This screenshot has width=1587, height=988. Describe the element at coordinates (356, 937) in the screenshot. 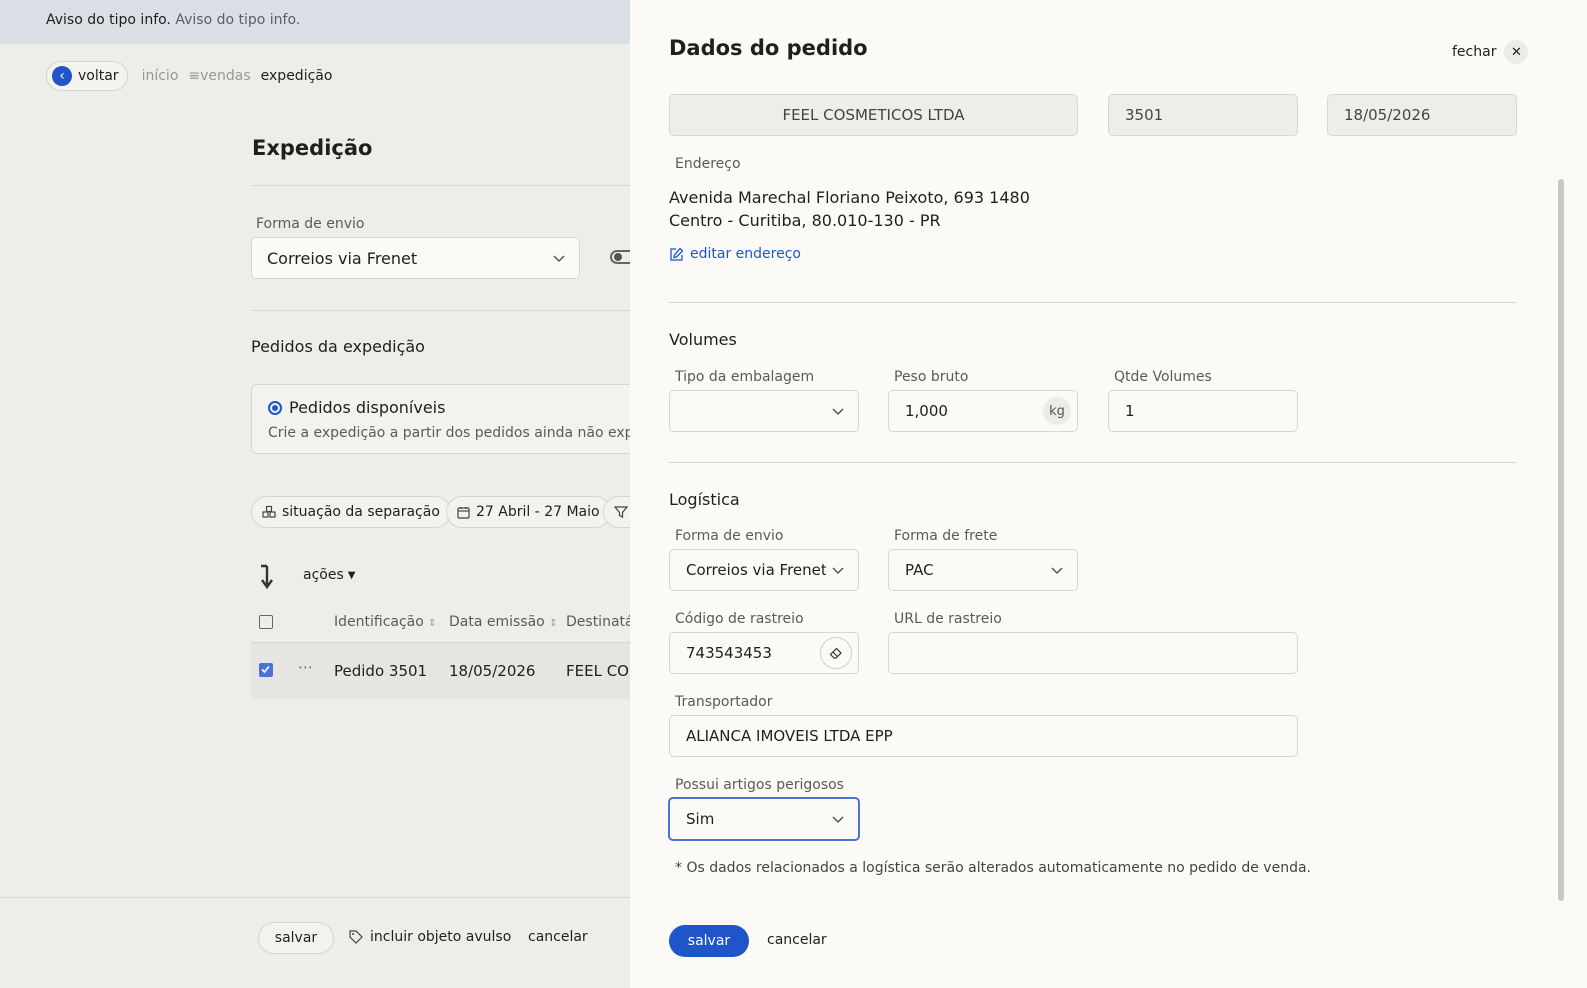

I see `tag-icon` at that location.